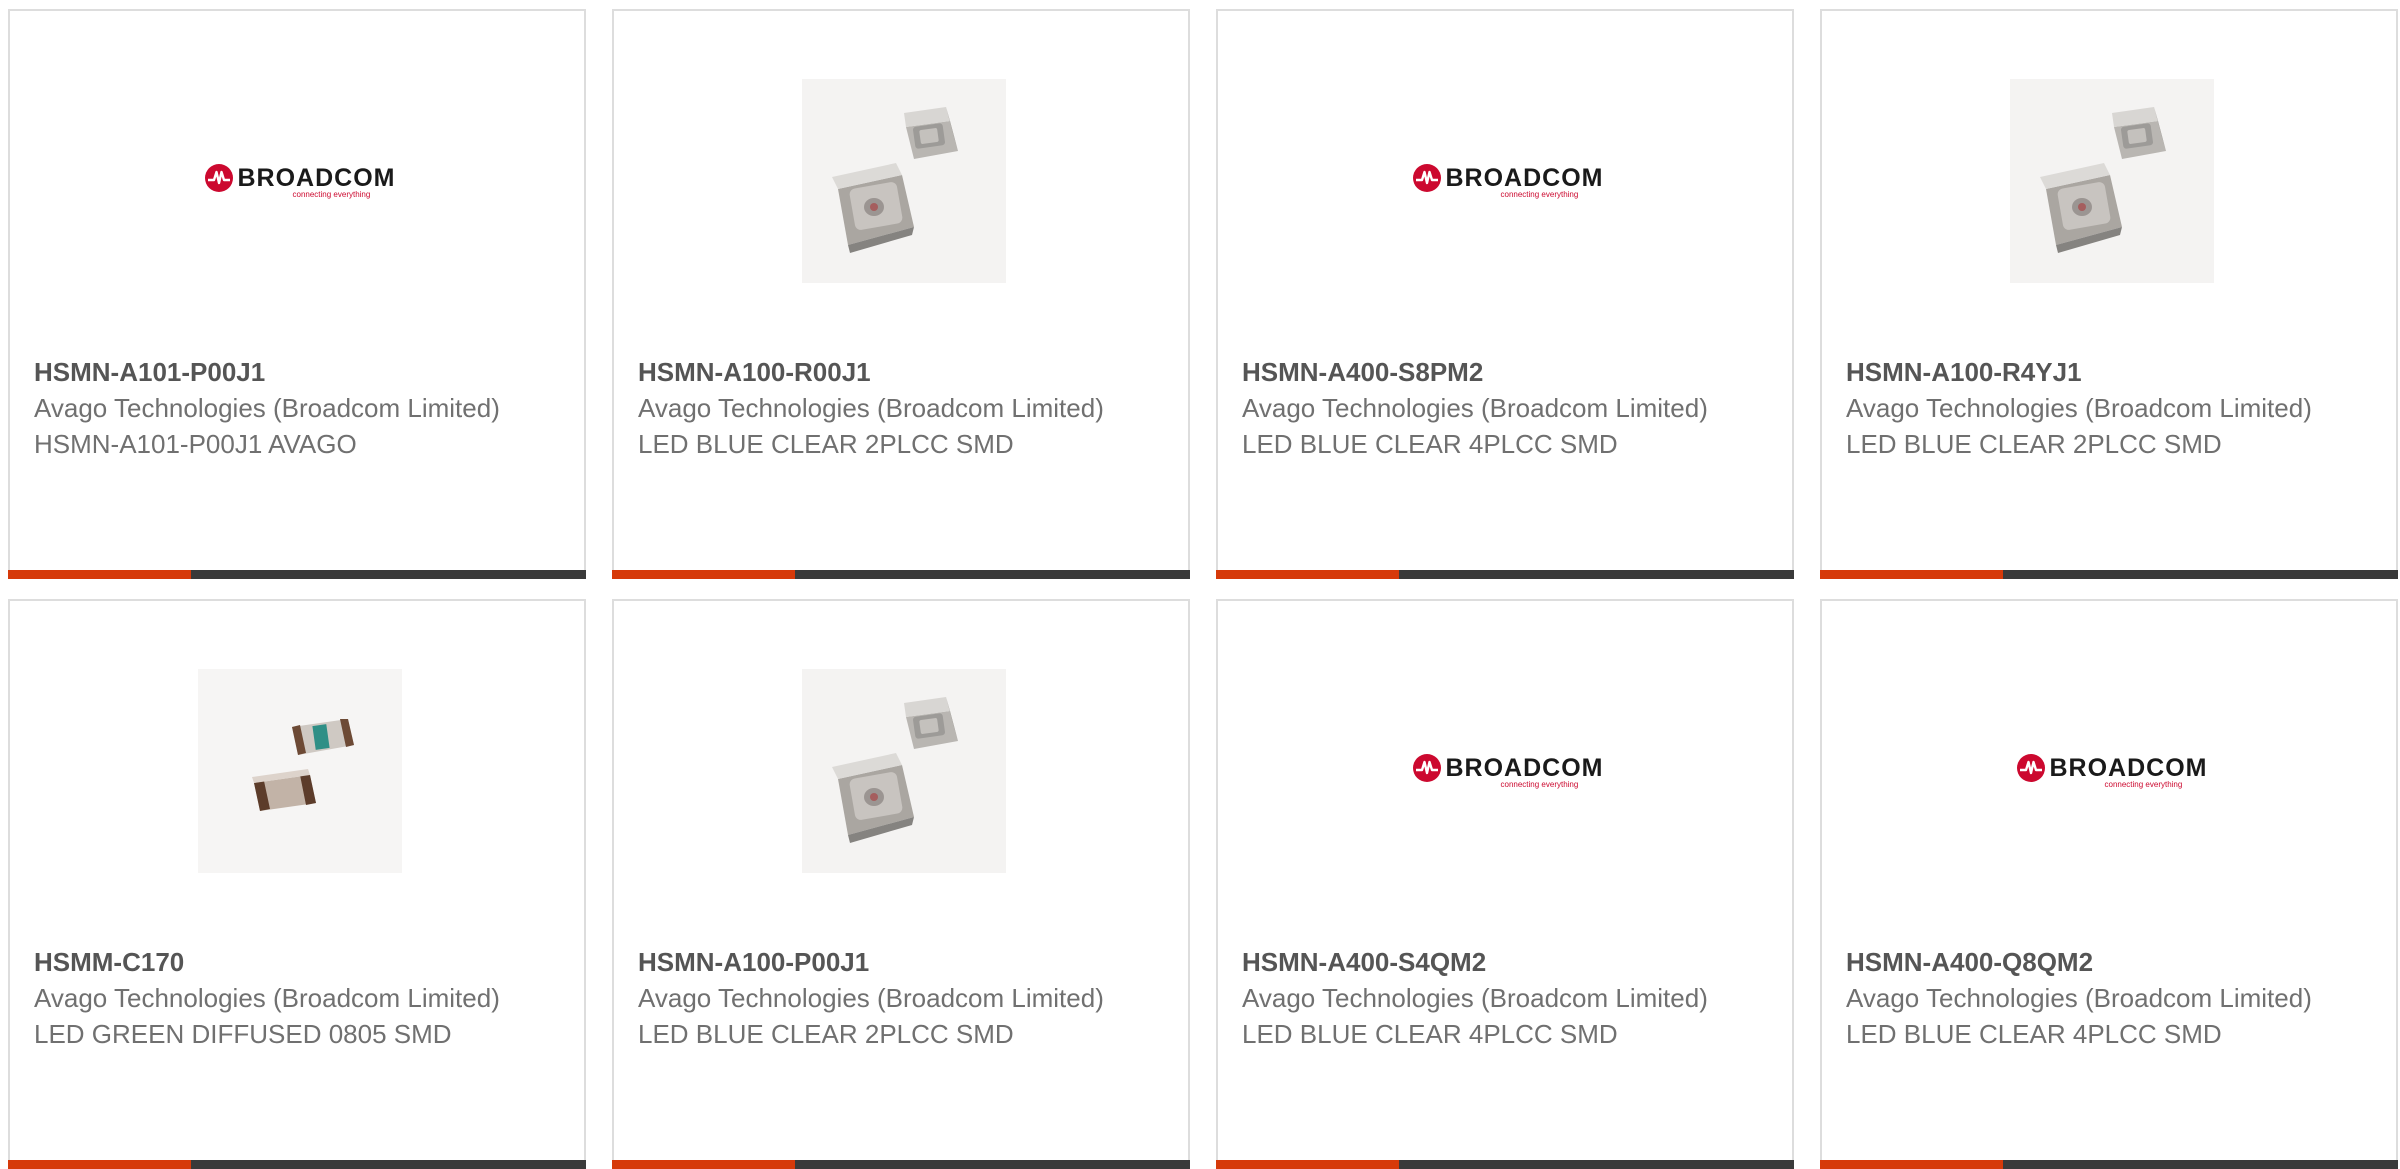 The image size is (2400, 1169). I want to click on chip-led-photo, so click(300, 771).